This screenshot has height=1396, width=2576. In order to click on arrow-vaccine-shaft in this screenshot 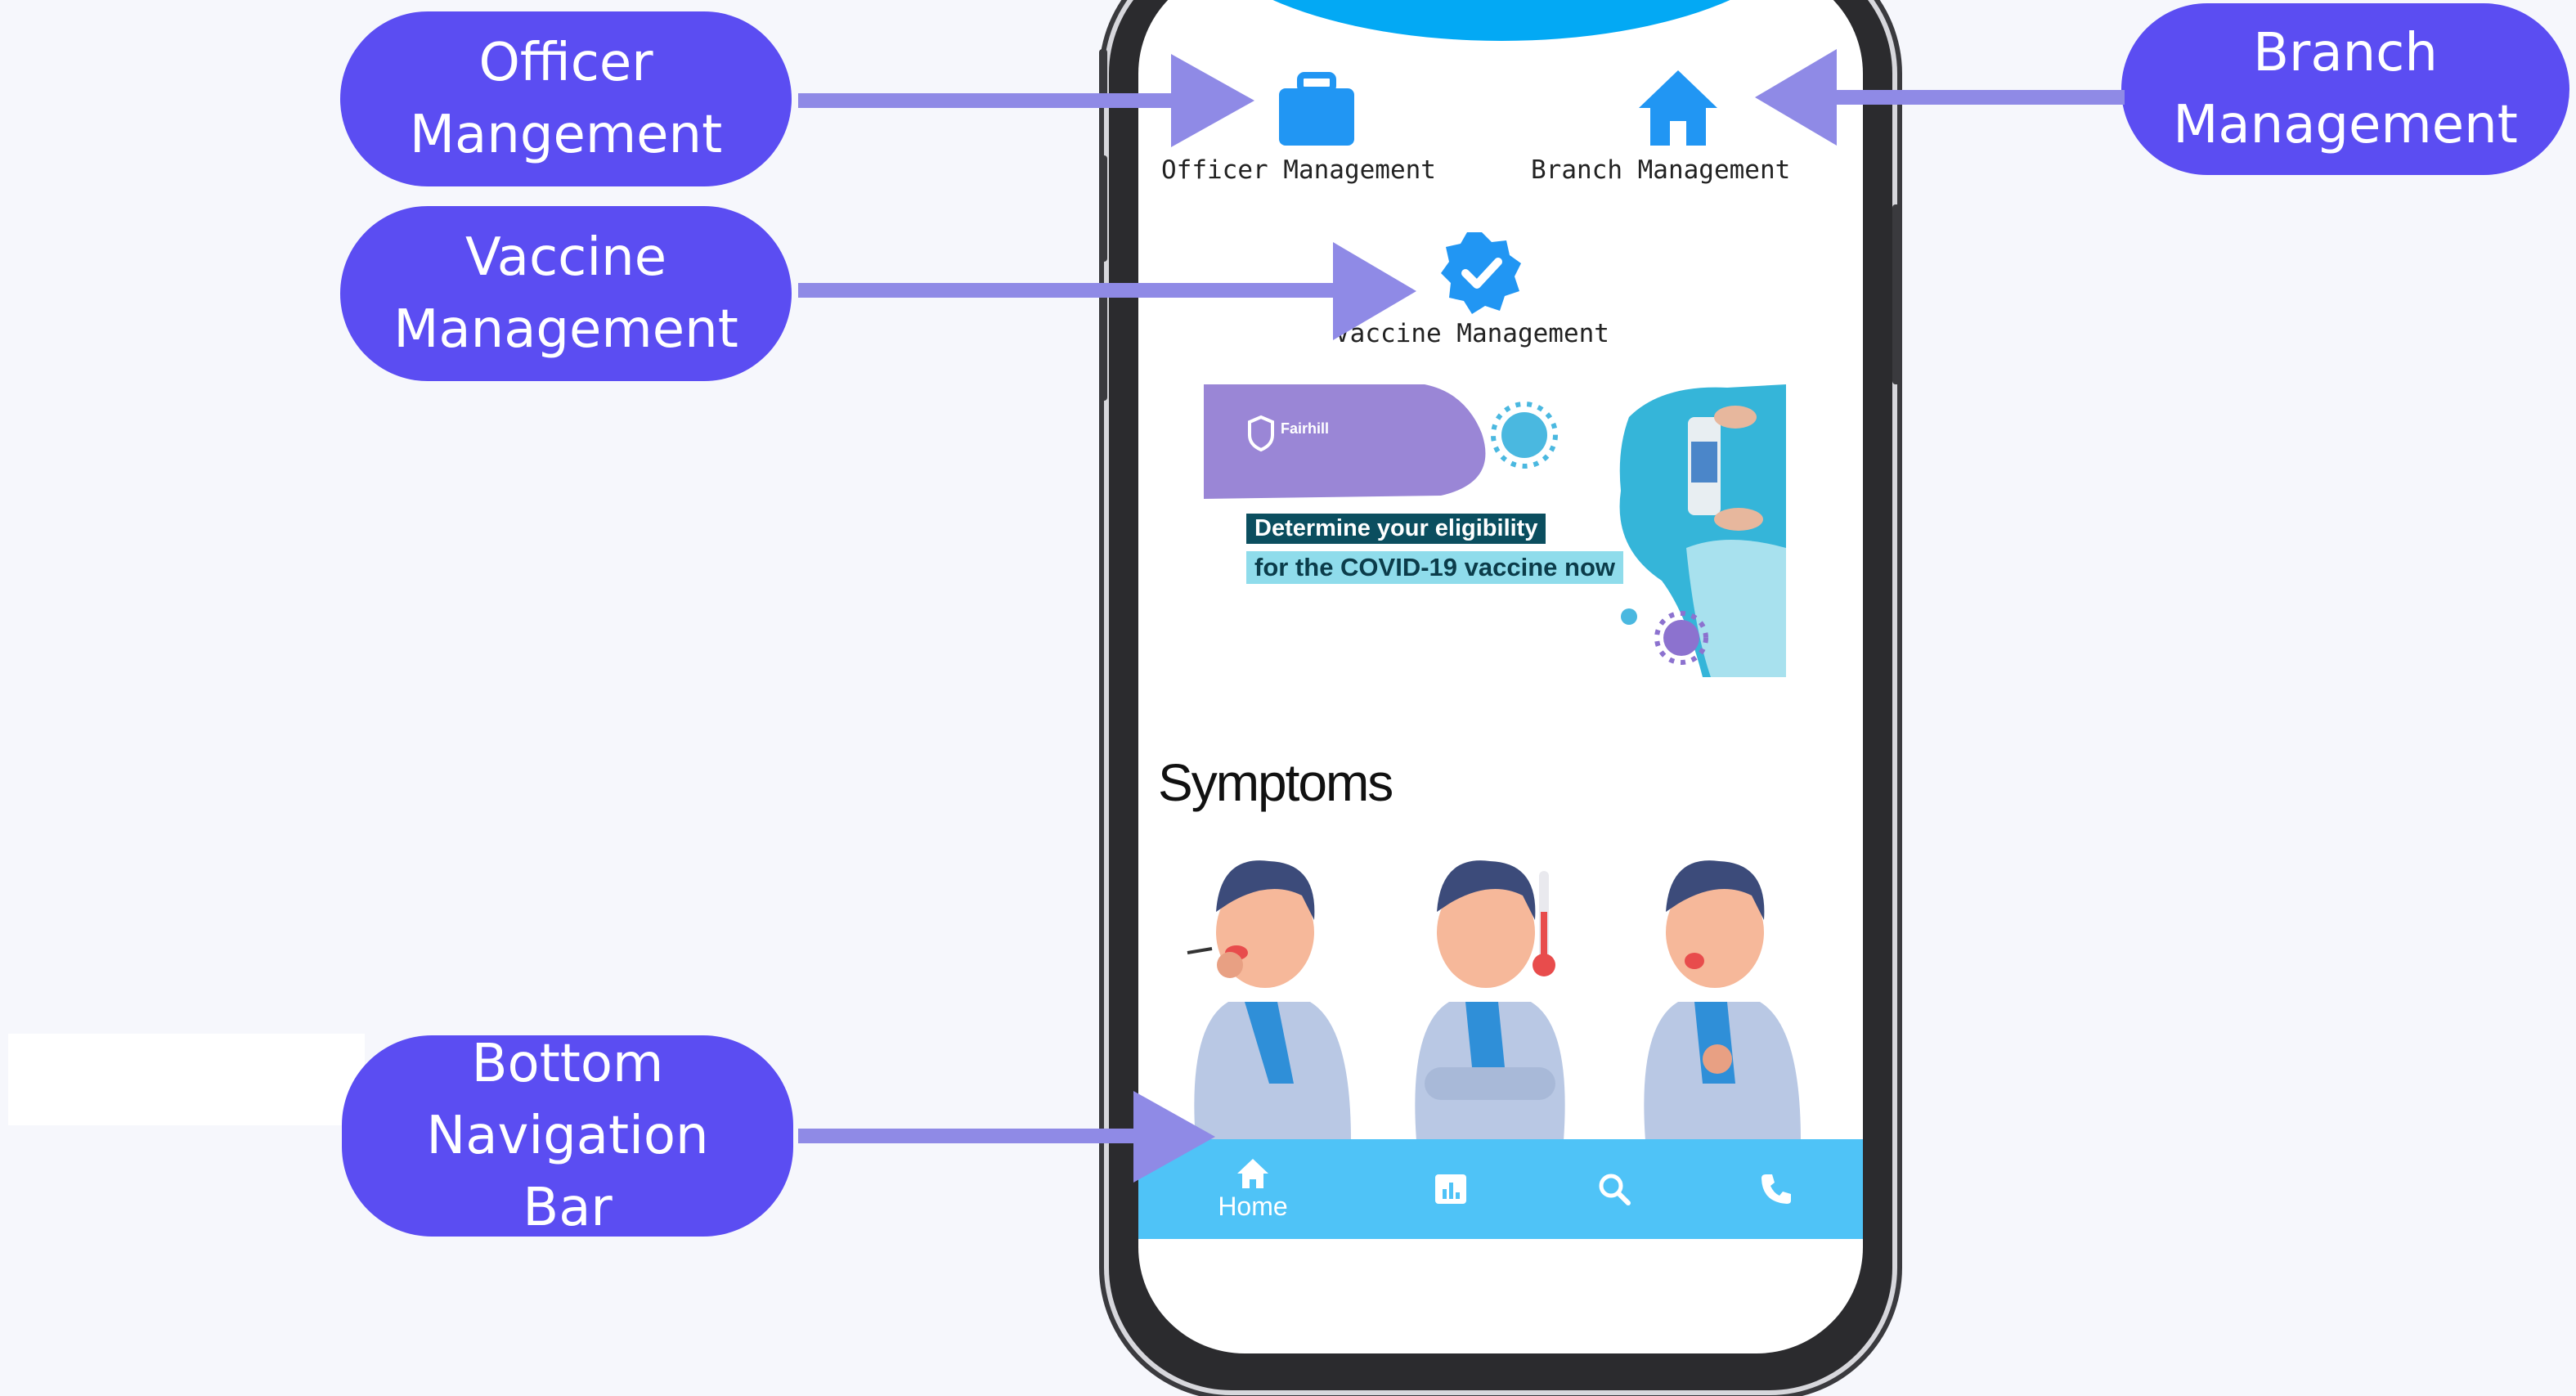, I will do `click(1068, 290)`.